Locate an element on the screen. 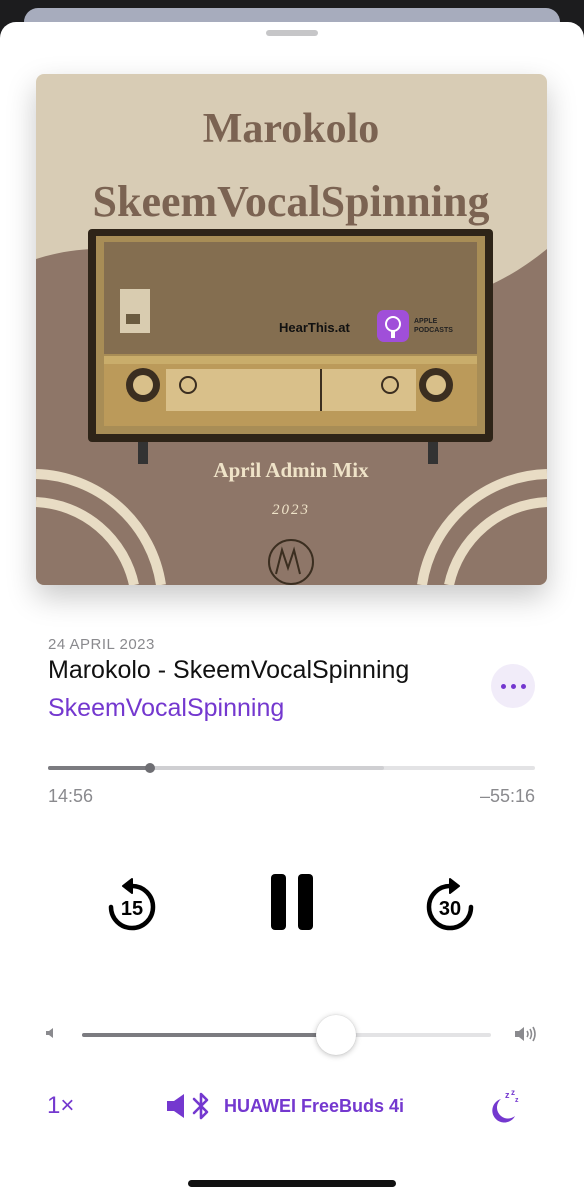 Image resolution: width=584 pixels, height=1200 pixels. volume-level is located at coordinates (209, 1035).